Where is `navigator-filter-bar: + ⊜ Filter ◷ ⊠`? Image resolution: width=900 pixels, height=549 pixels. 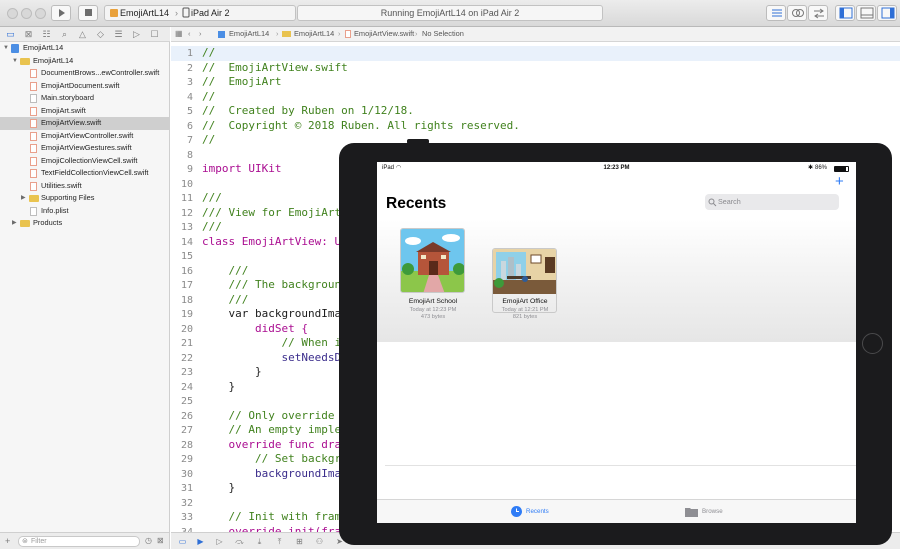 navigator-filter-bar: + ⊜ Filter ◷ ⊠ is located at coordinates (85, 540).